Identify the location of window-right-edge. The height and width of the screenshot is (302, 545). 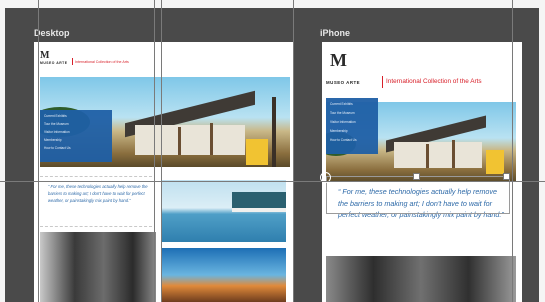
(542, 151).